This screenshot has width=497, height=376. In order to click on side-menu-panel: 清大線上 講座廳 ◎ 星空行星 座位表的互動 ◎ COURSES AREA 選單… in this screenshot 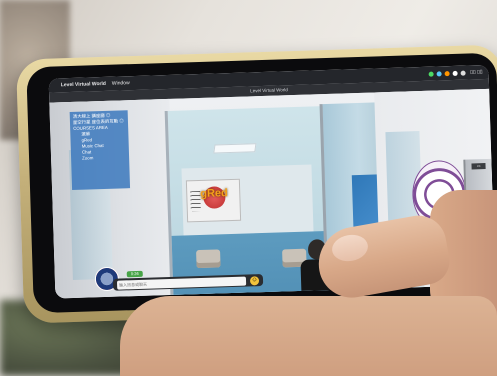, I will do `click(100, 150)`.